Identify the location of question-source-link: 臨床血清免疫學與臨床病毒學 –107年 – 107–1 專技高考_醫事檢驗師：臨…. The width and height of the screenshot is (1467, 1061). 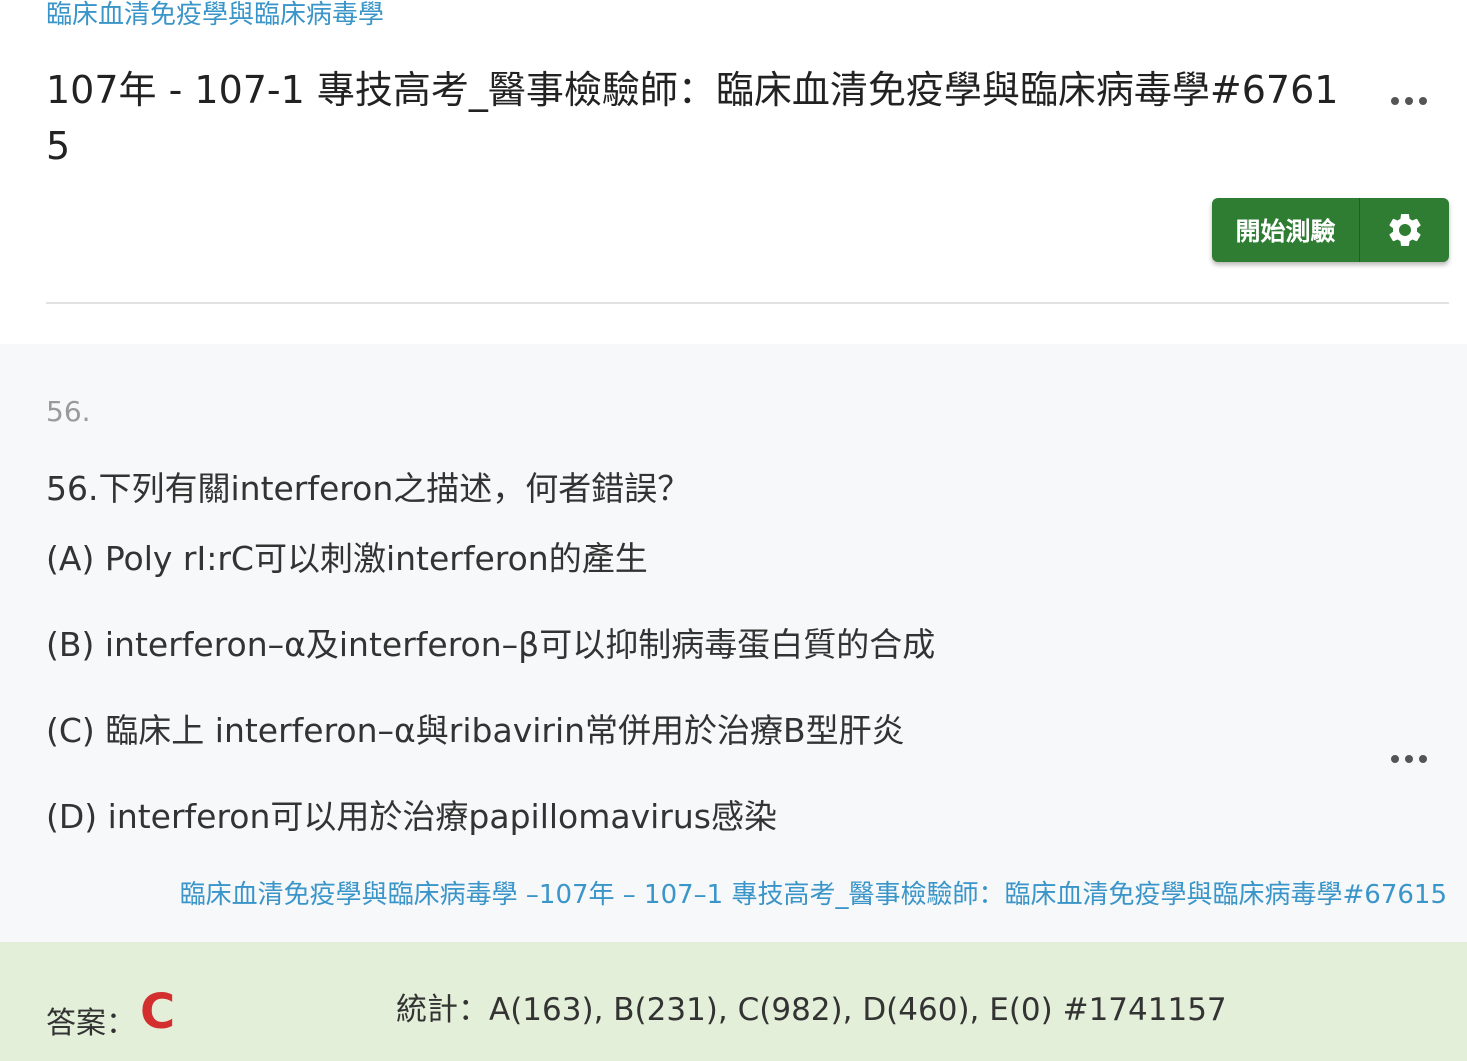
(813, 892).